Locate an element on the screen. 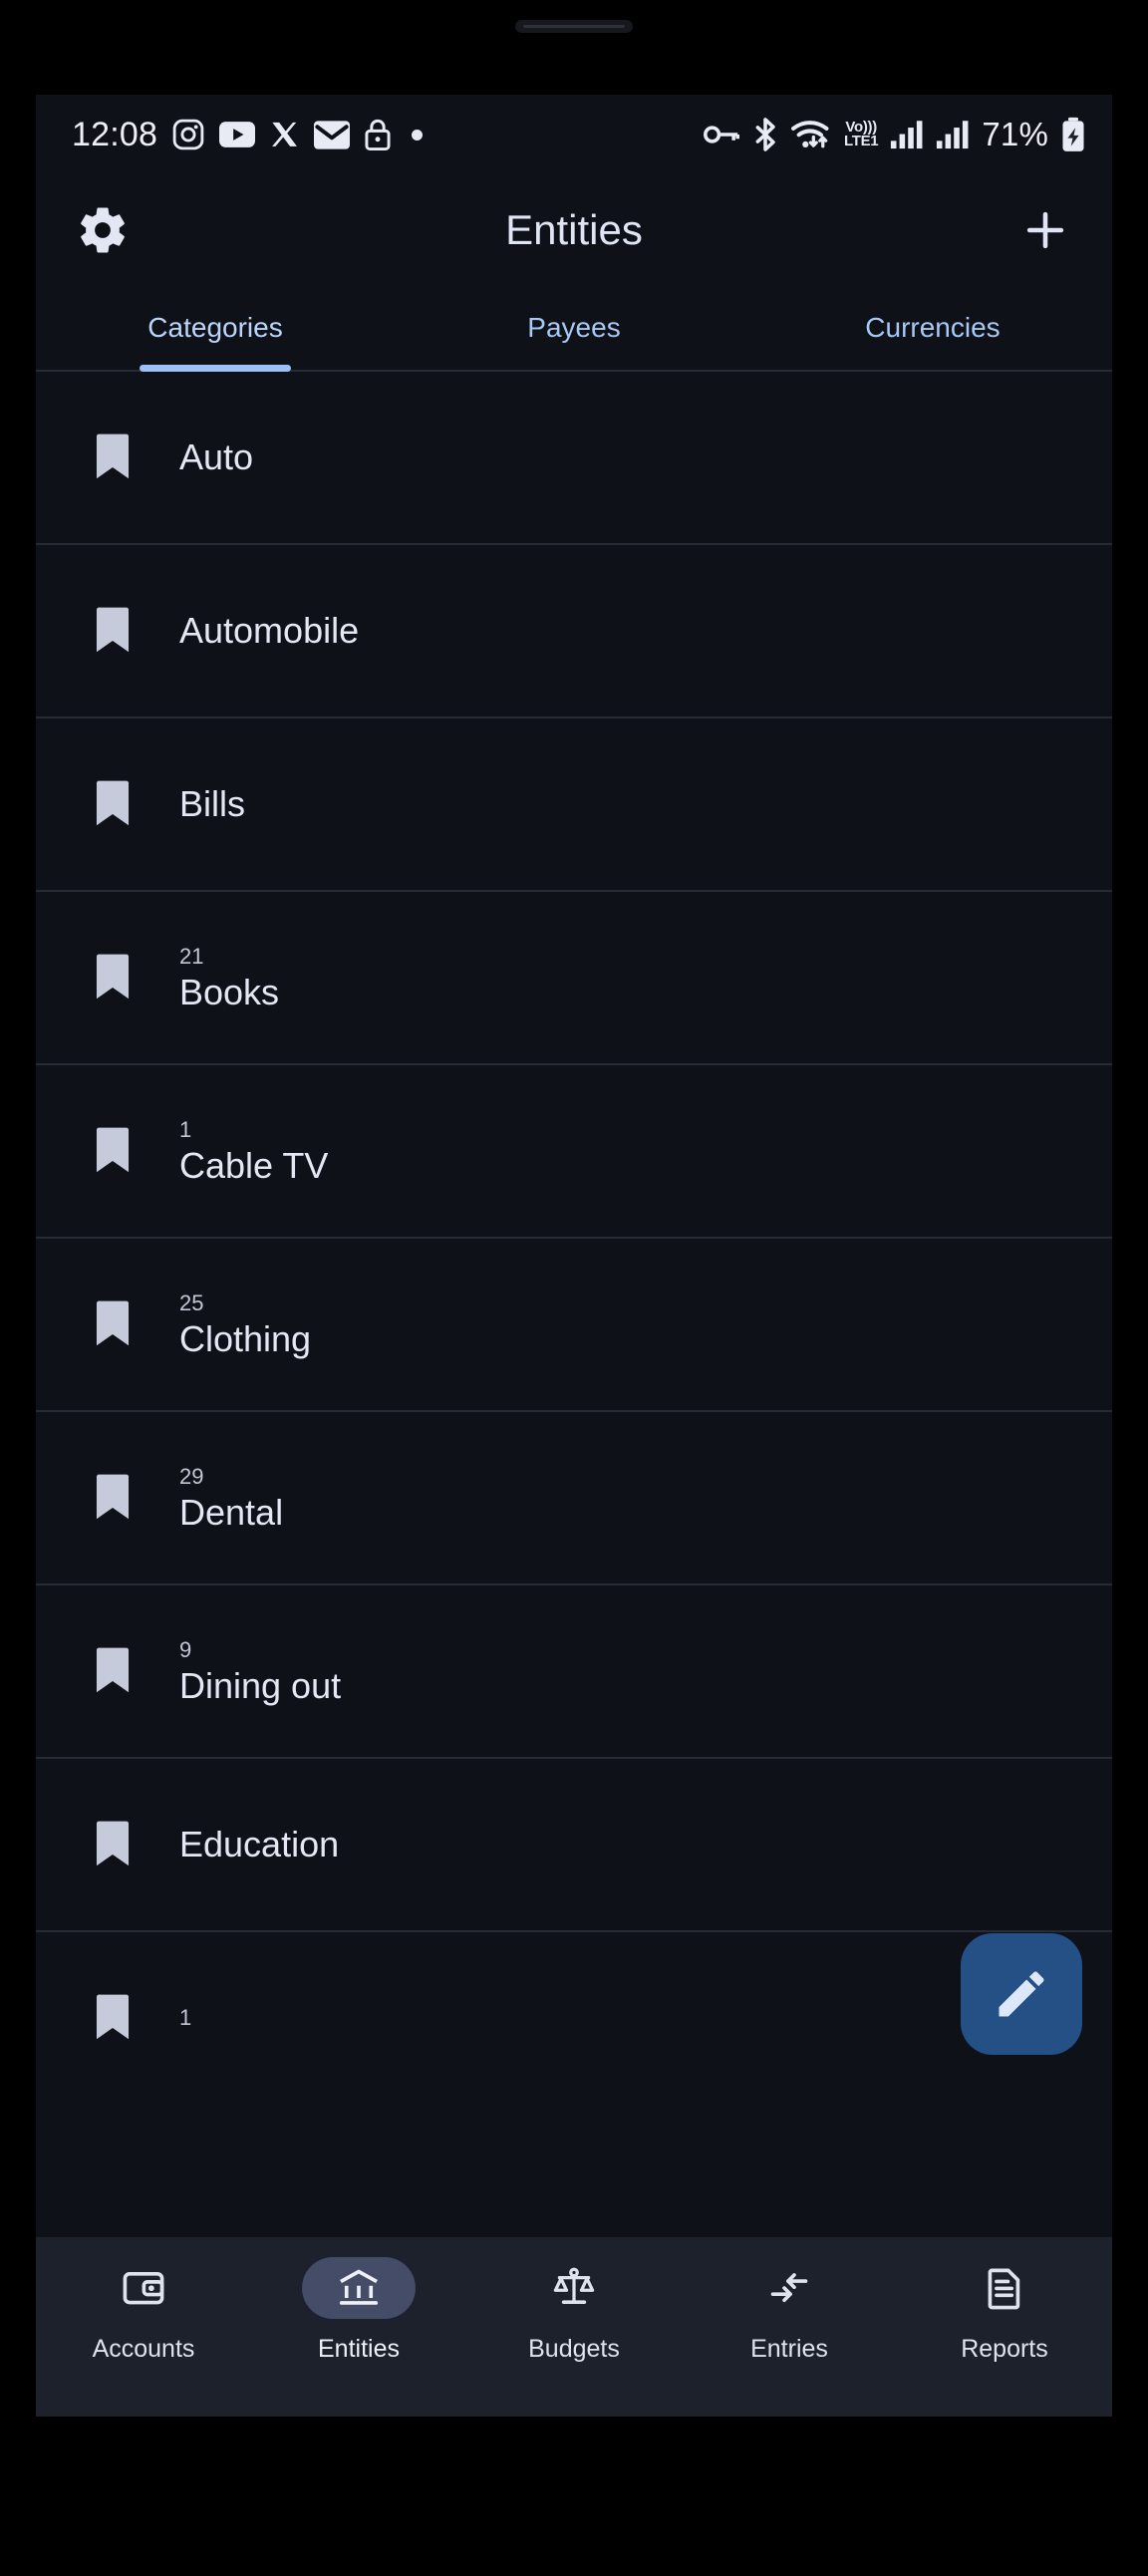 The height and width of the screenshot is (2576, 1148). gear-icon is located at coordinates (103, 230).